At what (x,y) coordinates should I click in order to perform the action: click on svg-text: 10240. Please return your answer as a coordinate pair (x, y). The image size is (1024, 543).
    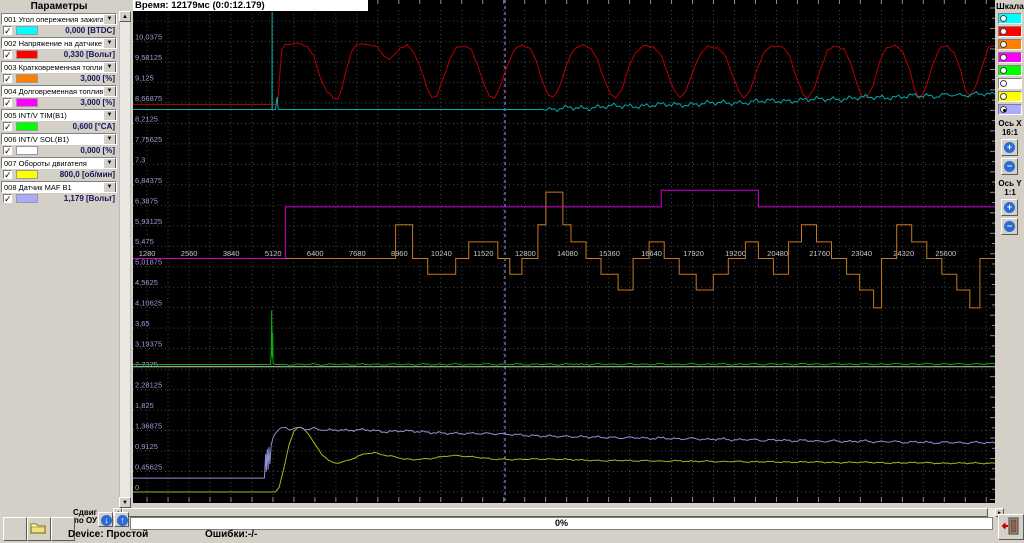
    Looking at the image, I should click on (441, 253).